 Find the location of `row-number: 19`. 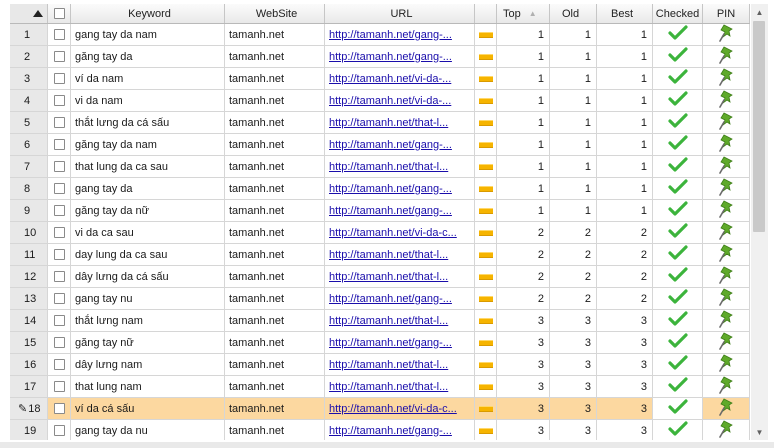

row-number: 19 is located at coordinates (29, 430).